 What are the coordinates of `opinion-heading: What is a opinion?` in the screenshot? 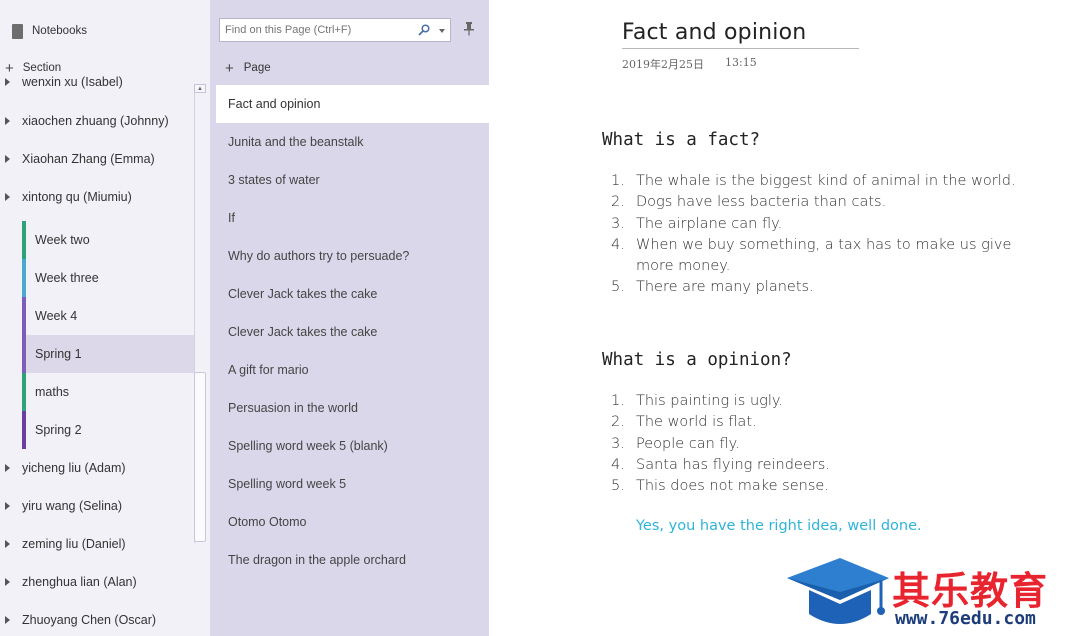 It's located at (697, 360).